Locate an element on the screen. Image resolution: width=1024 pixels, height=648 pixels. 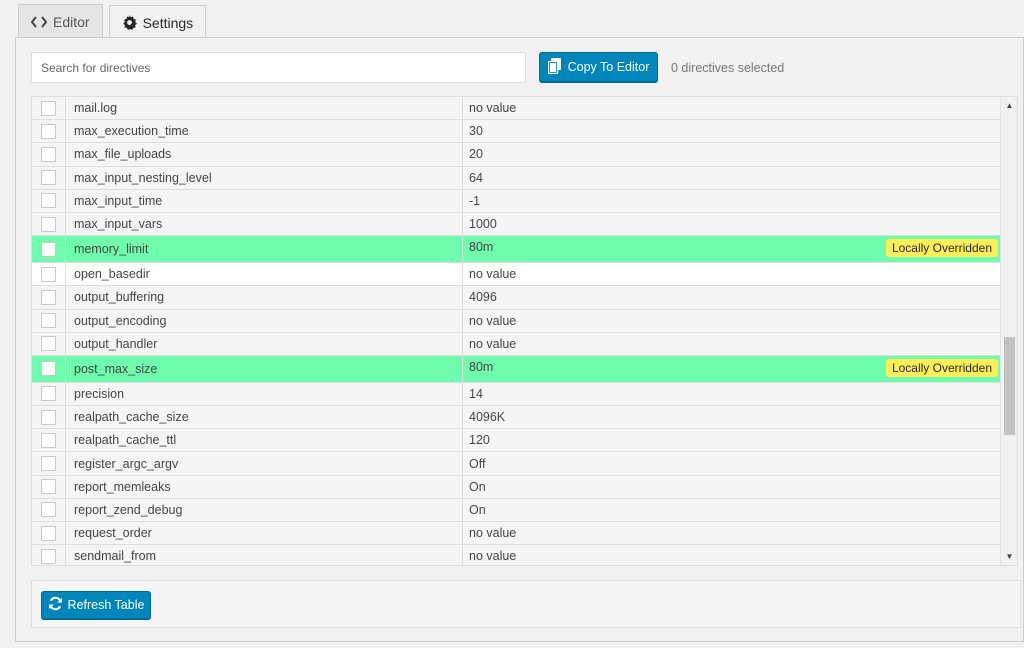
directive-name: max_input_time is located at coordinates (264, 200).